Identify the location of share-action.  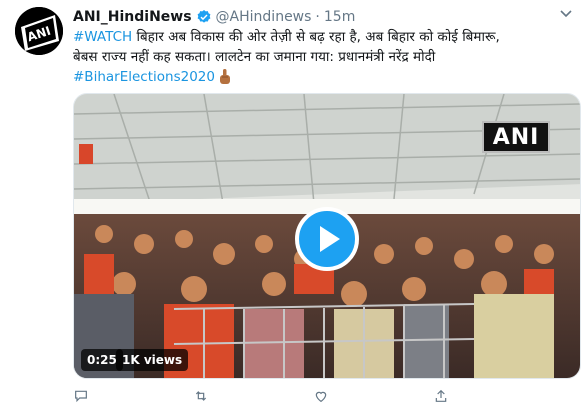
(445, 396).